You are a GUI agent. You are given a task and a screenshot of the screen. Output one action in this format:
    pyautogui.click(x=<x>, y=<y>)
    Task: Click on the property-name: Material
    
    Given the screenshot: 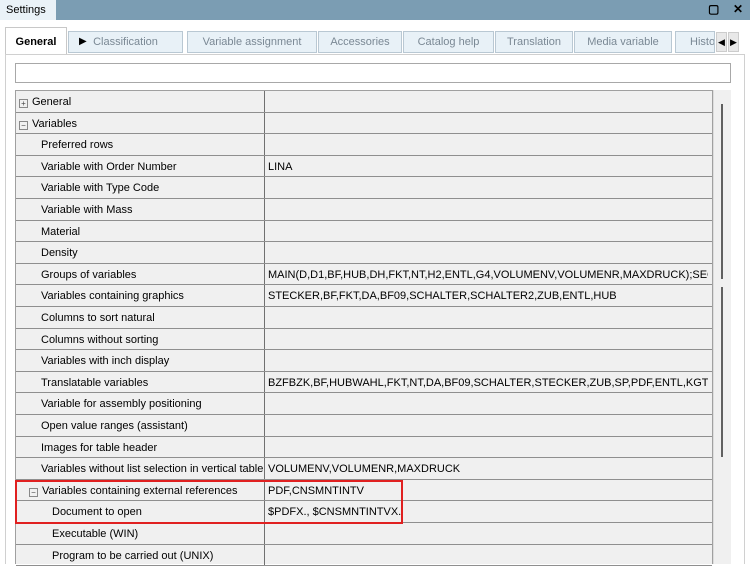 What is the action you would take?
    pyautogui.click(x=140, y=231)
    